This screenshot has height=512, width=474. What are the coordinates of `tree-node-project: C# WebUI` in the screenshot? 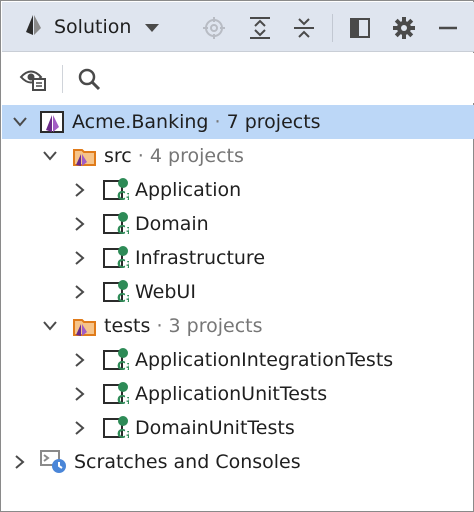 It's located at (238, 292).